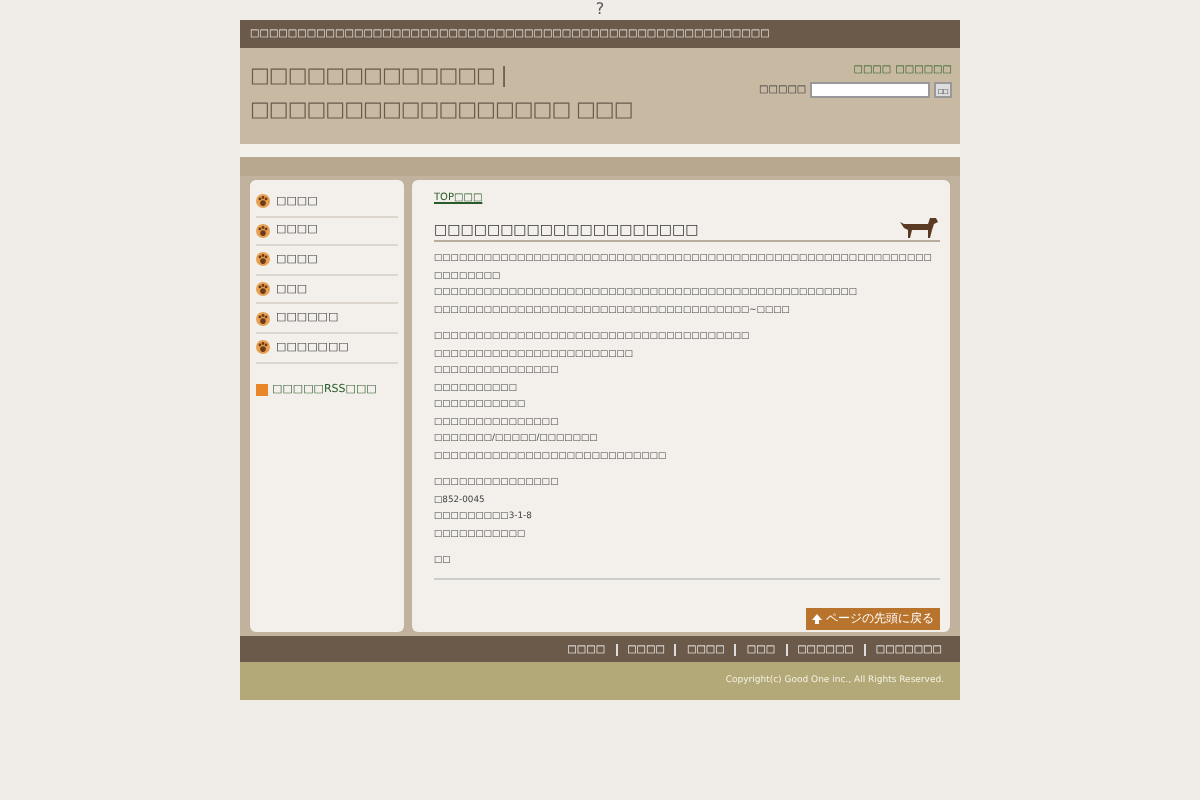  What do you see at coordinates (600, 10) in the screenshot?
I see `question-mark: ?` at bounding box center [600, 10].